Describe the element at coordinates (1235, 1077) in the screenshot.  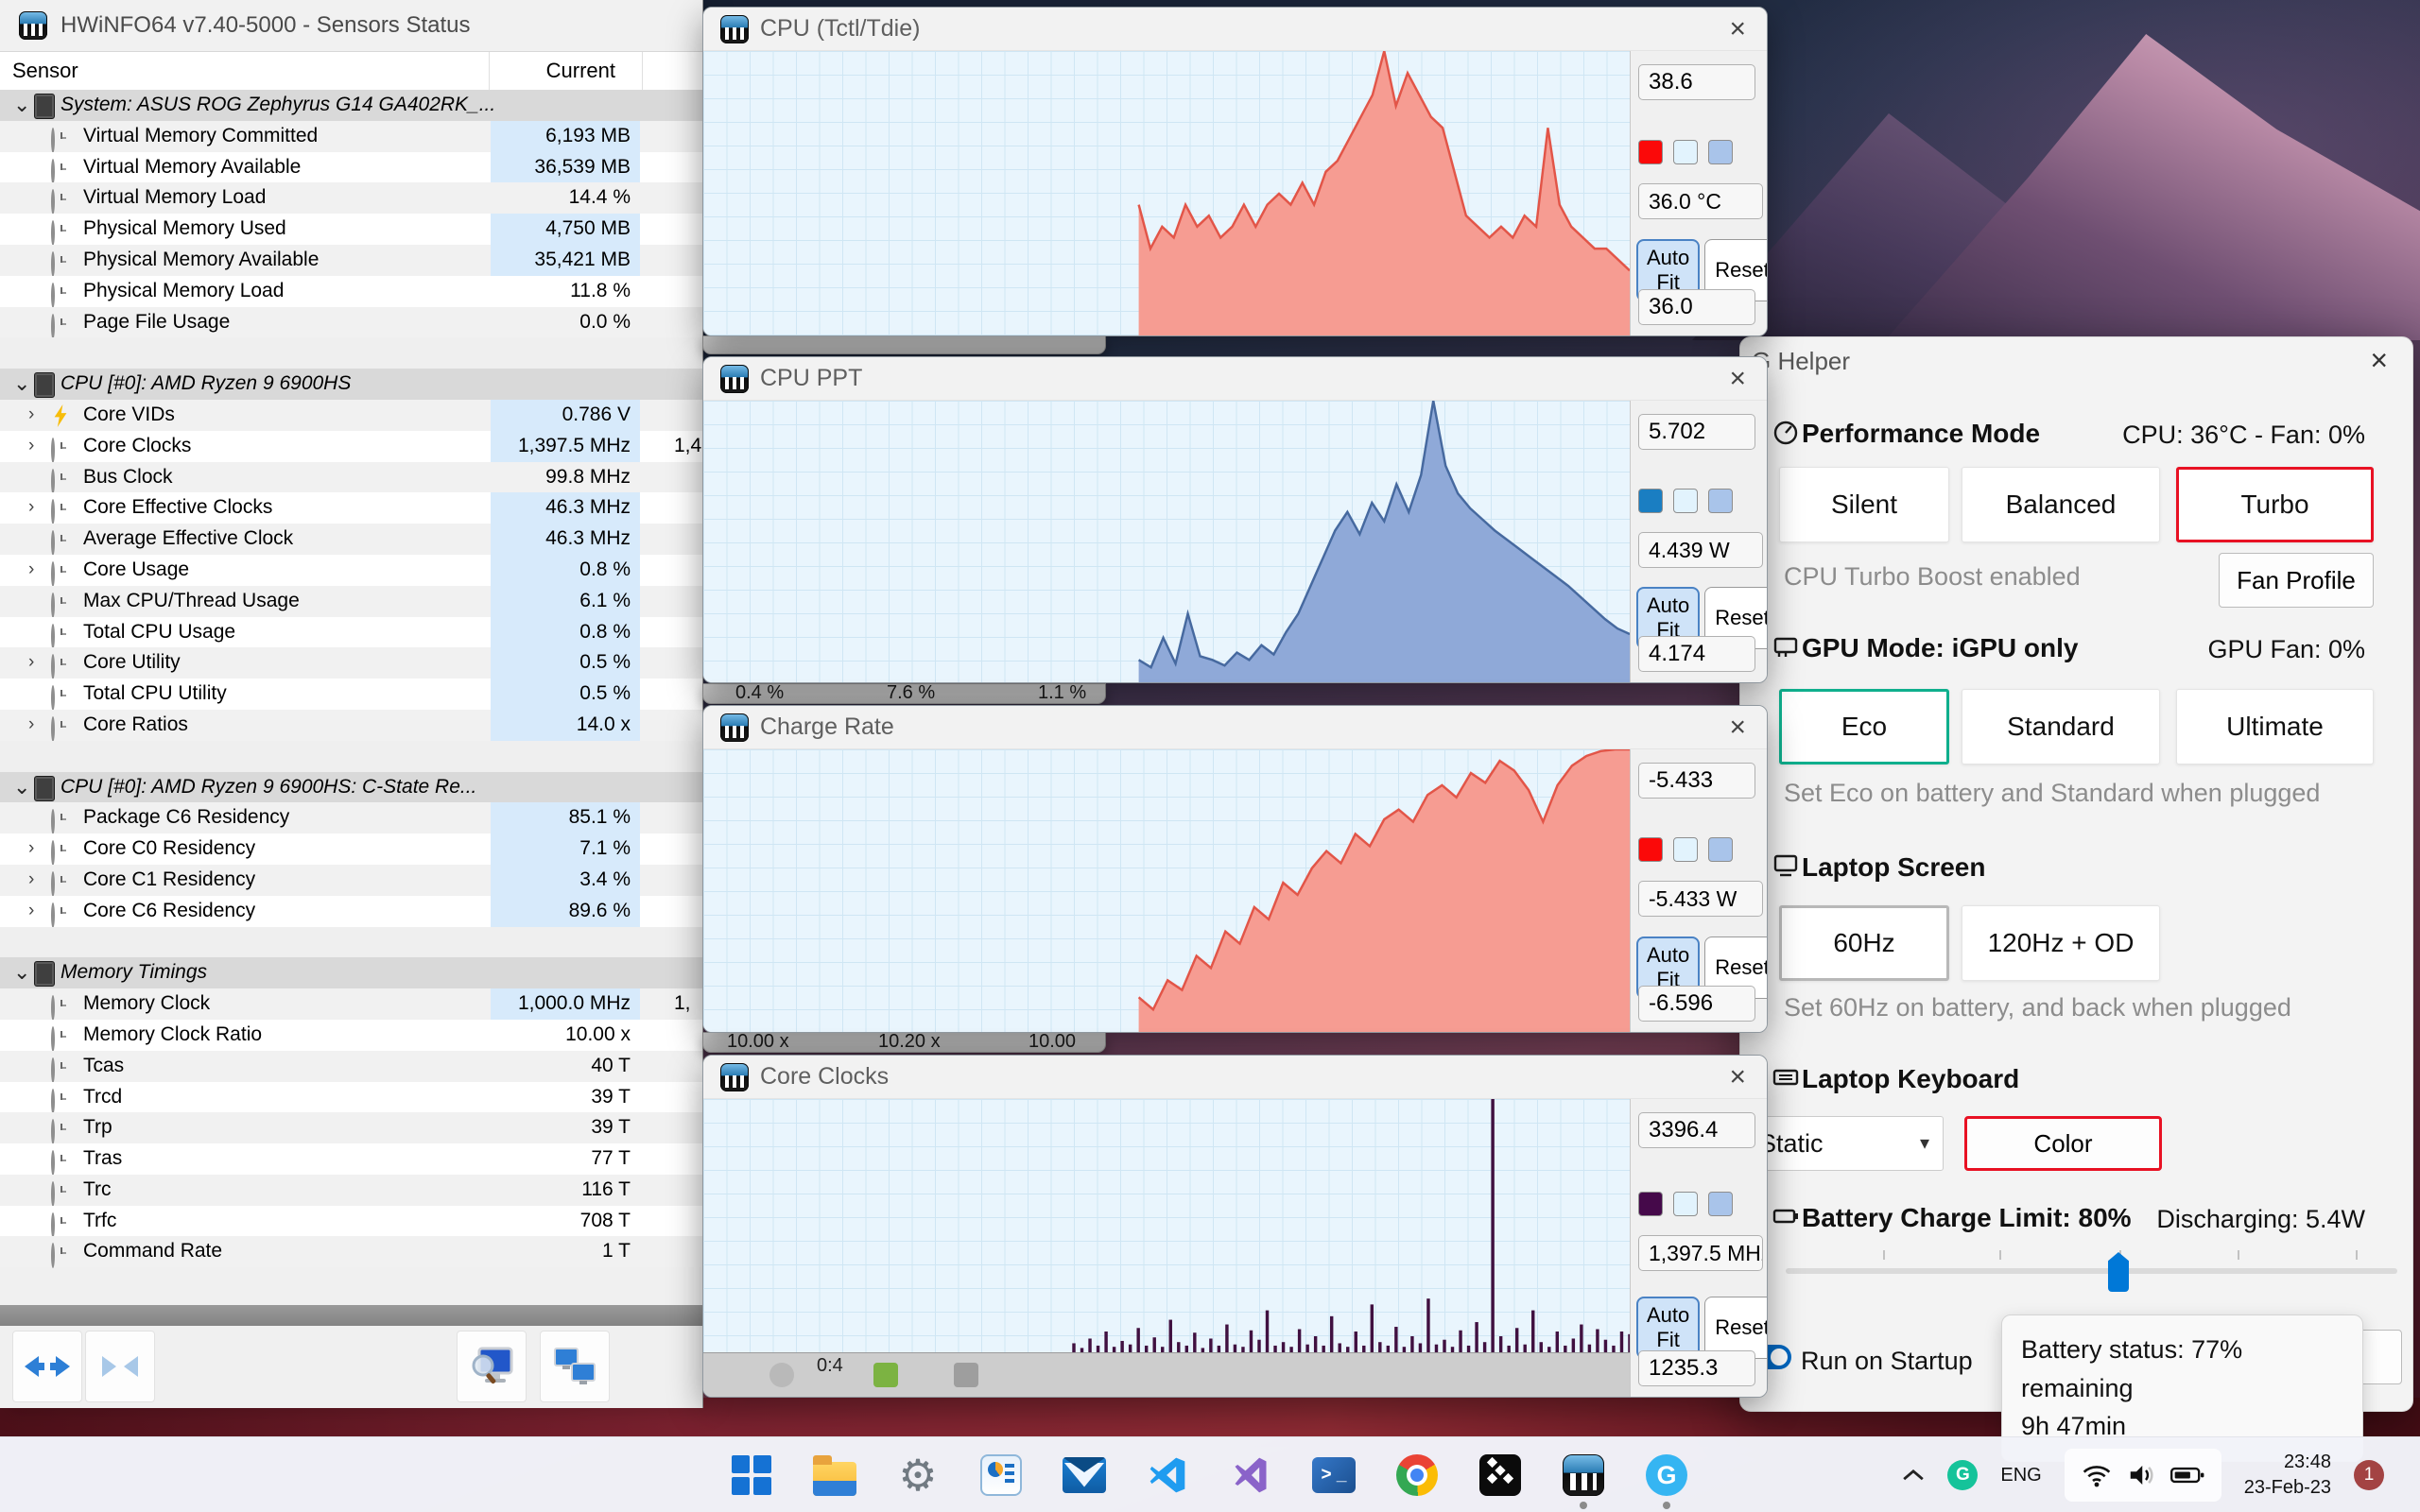
I see `graph-titlebar: Core Clocks ×` at that location.